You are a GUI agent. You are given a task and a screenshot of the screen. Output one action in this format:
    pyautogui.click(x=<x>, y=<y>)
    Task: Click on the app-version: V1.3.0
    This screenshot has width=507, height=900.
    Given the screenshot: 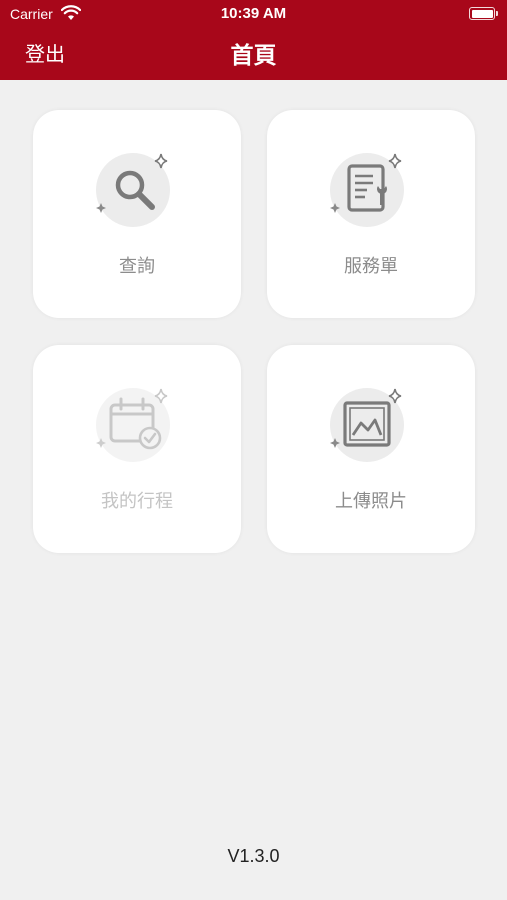 What is the action you would take?
    pyautogui.click(x=253, y=856)
    